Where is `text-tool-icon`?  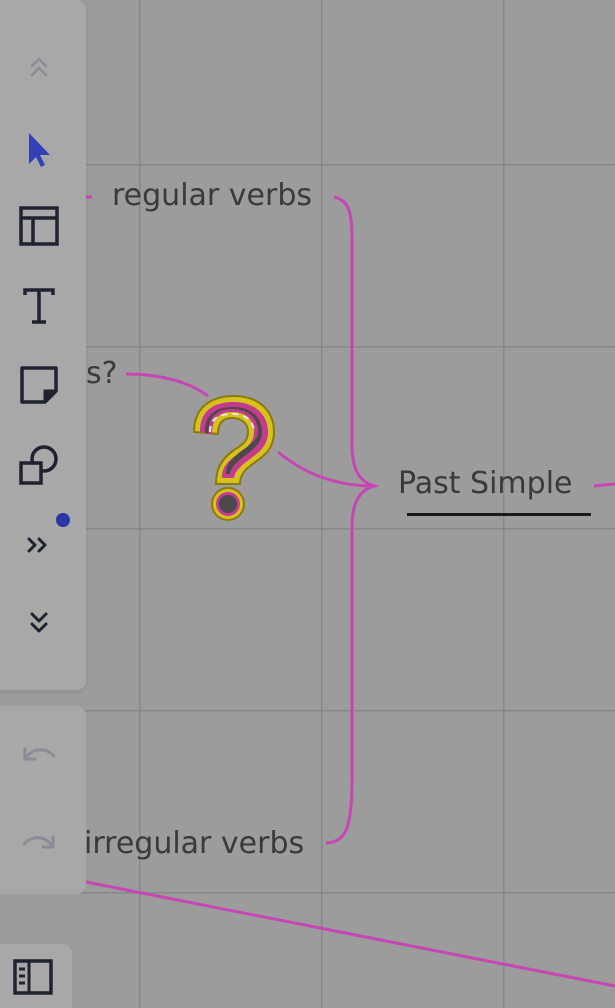
text-tool-icon is located at coordinates (39, 306).